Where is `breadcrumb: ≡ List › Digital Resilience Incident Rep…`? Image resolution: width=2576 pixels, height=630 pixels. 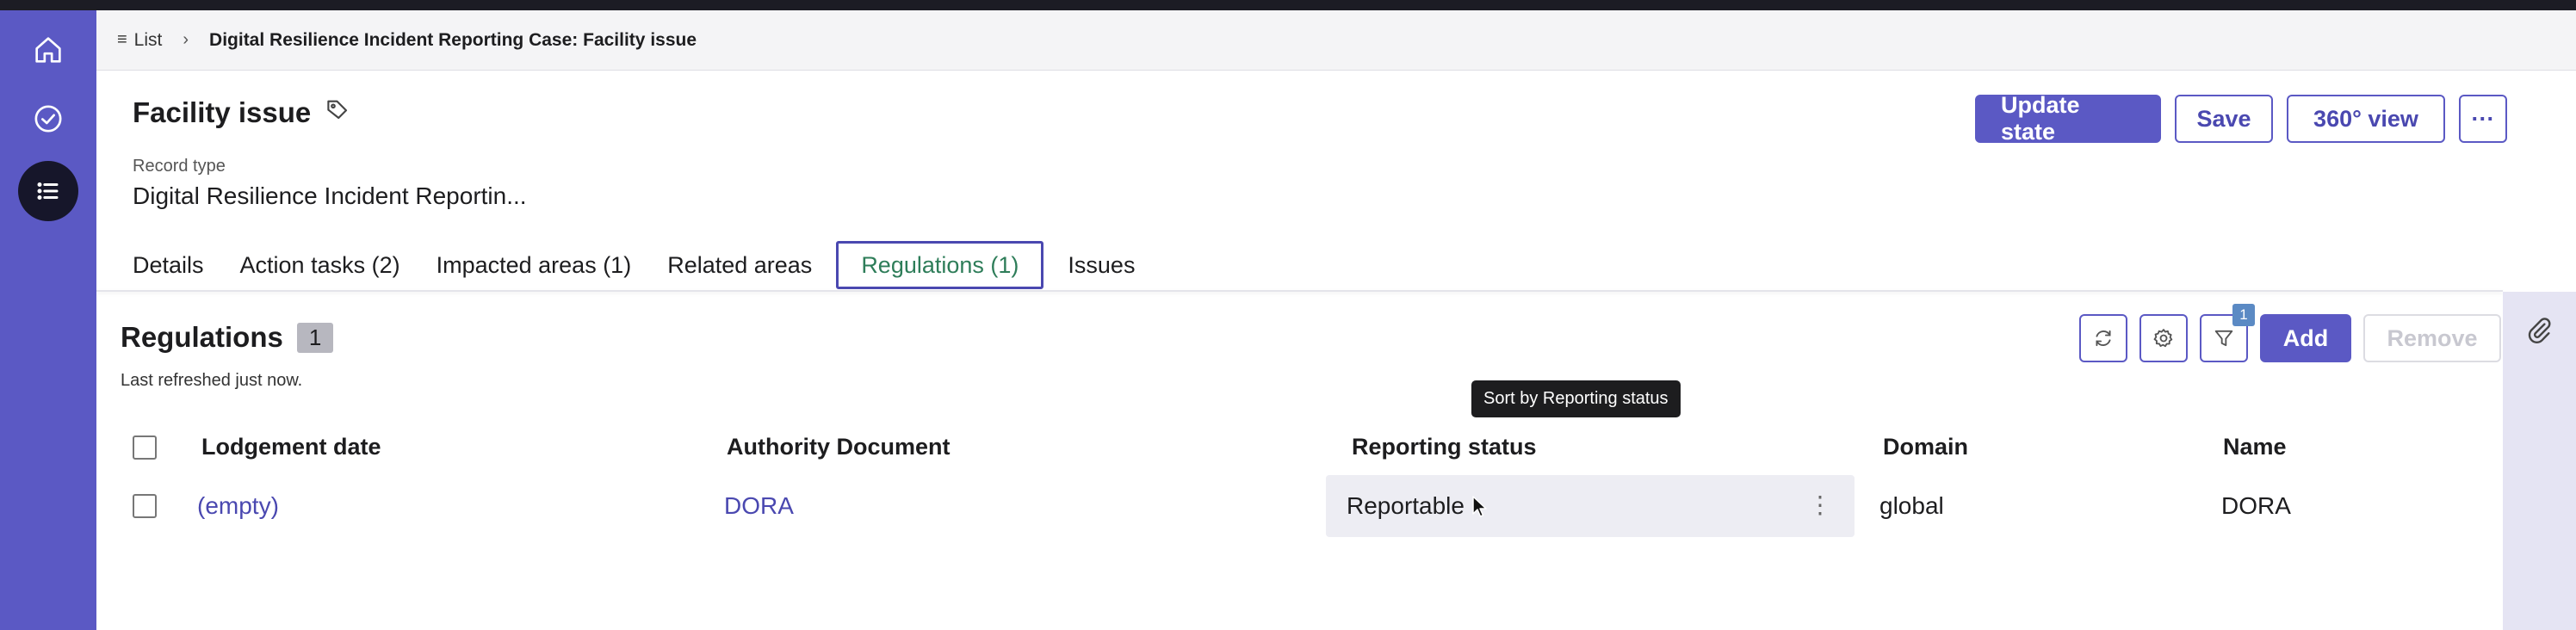
breadcrumb: ≡ List › Digital Resilience Incident Rep… is located at coordinates (1336, 41).